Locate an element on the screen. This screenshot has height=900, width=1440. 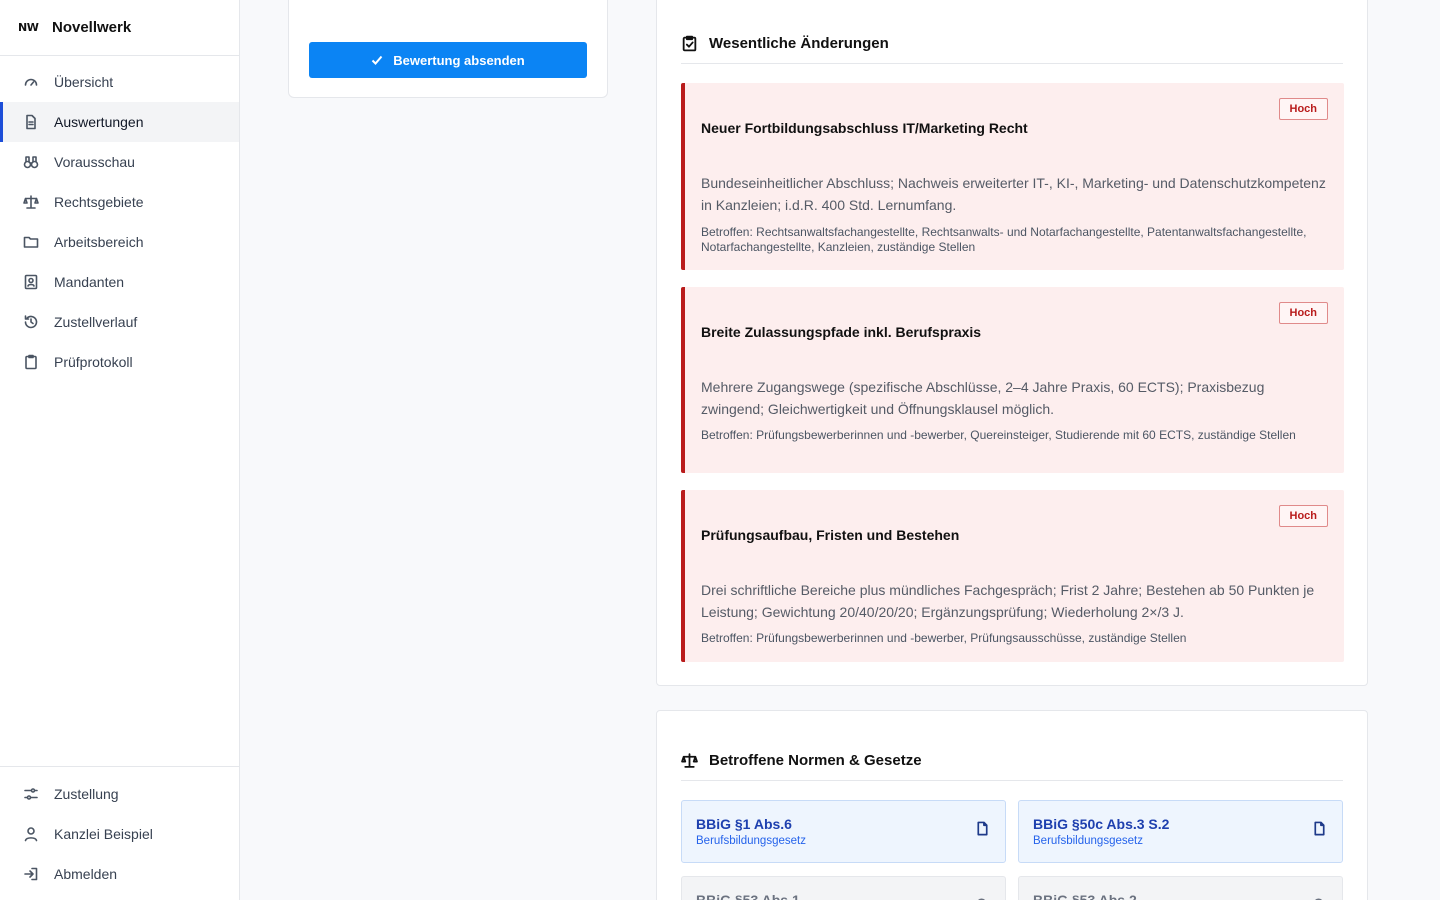
clipboard-check-icon is located at coordinates (690, 43).